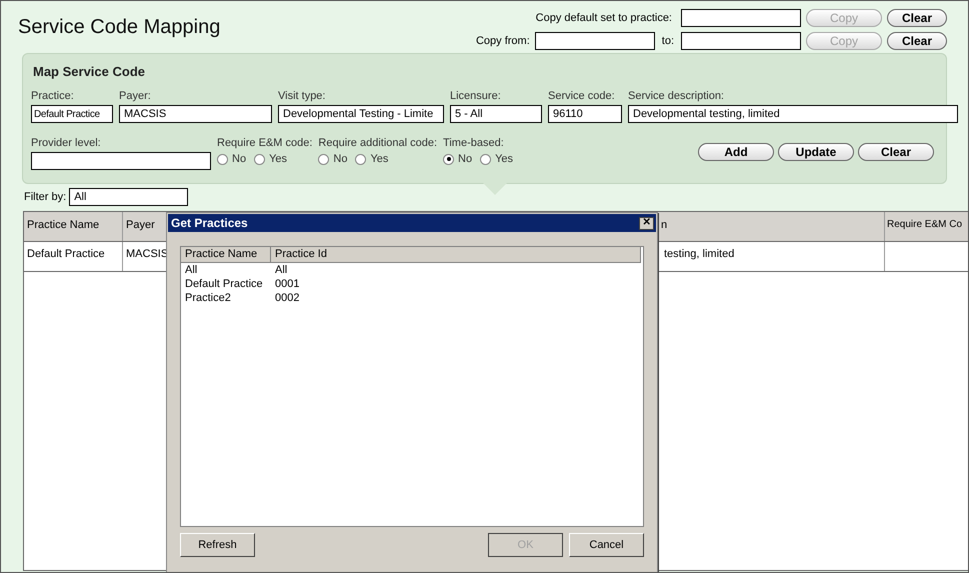 Image resolution: width=969 pixels, height=573 pixels. I want to click on practice-field, so click(741, 18).